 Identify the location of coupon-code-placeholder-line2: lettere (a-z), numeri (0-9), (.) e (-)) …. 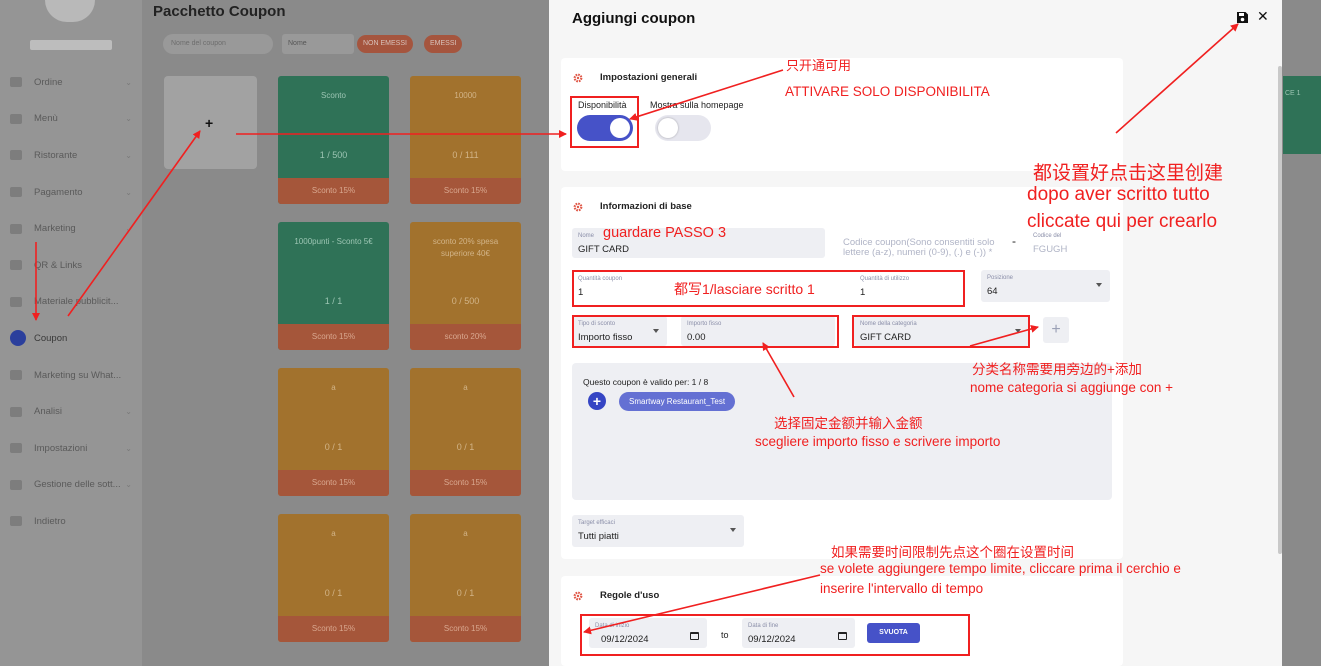
(918, 252).